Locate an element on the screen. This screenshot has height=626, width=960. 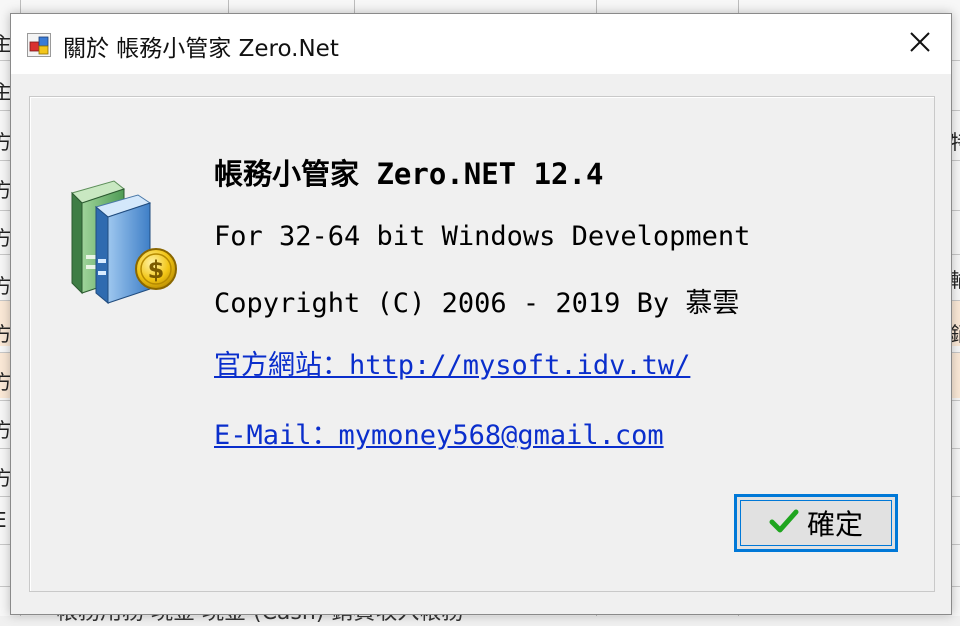
title-bar: 關於 帳務小管家 Zero.Net is located at coordinates (481, 44).